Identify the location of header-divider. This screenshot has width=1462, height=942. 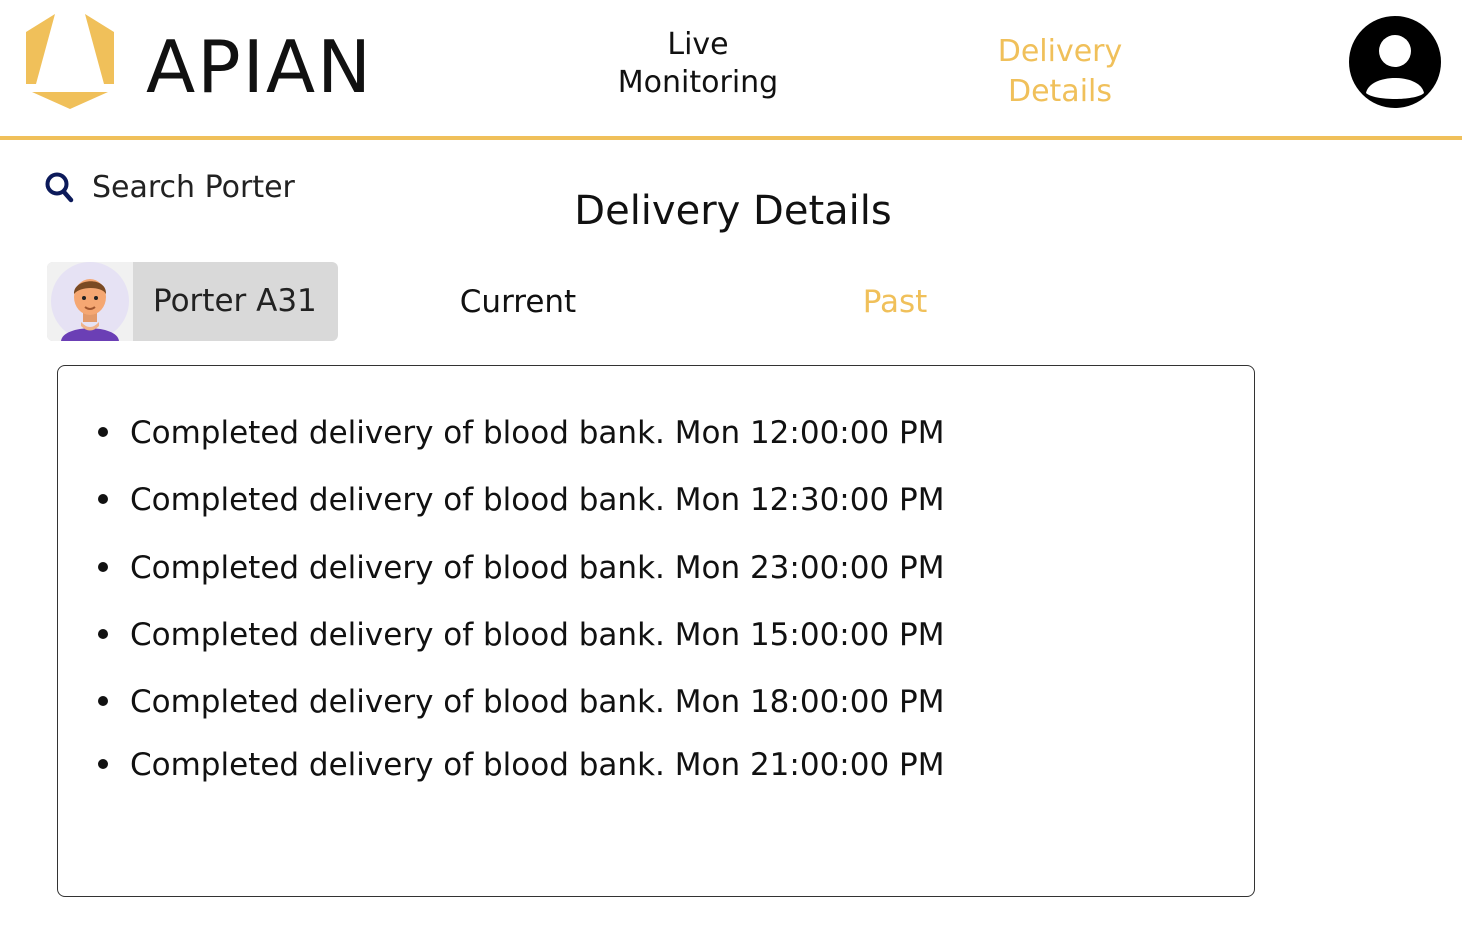
(731, 138).